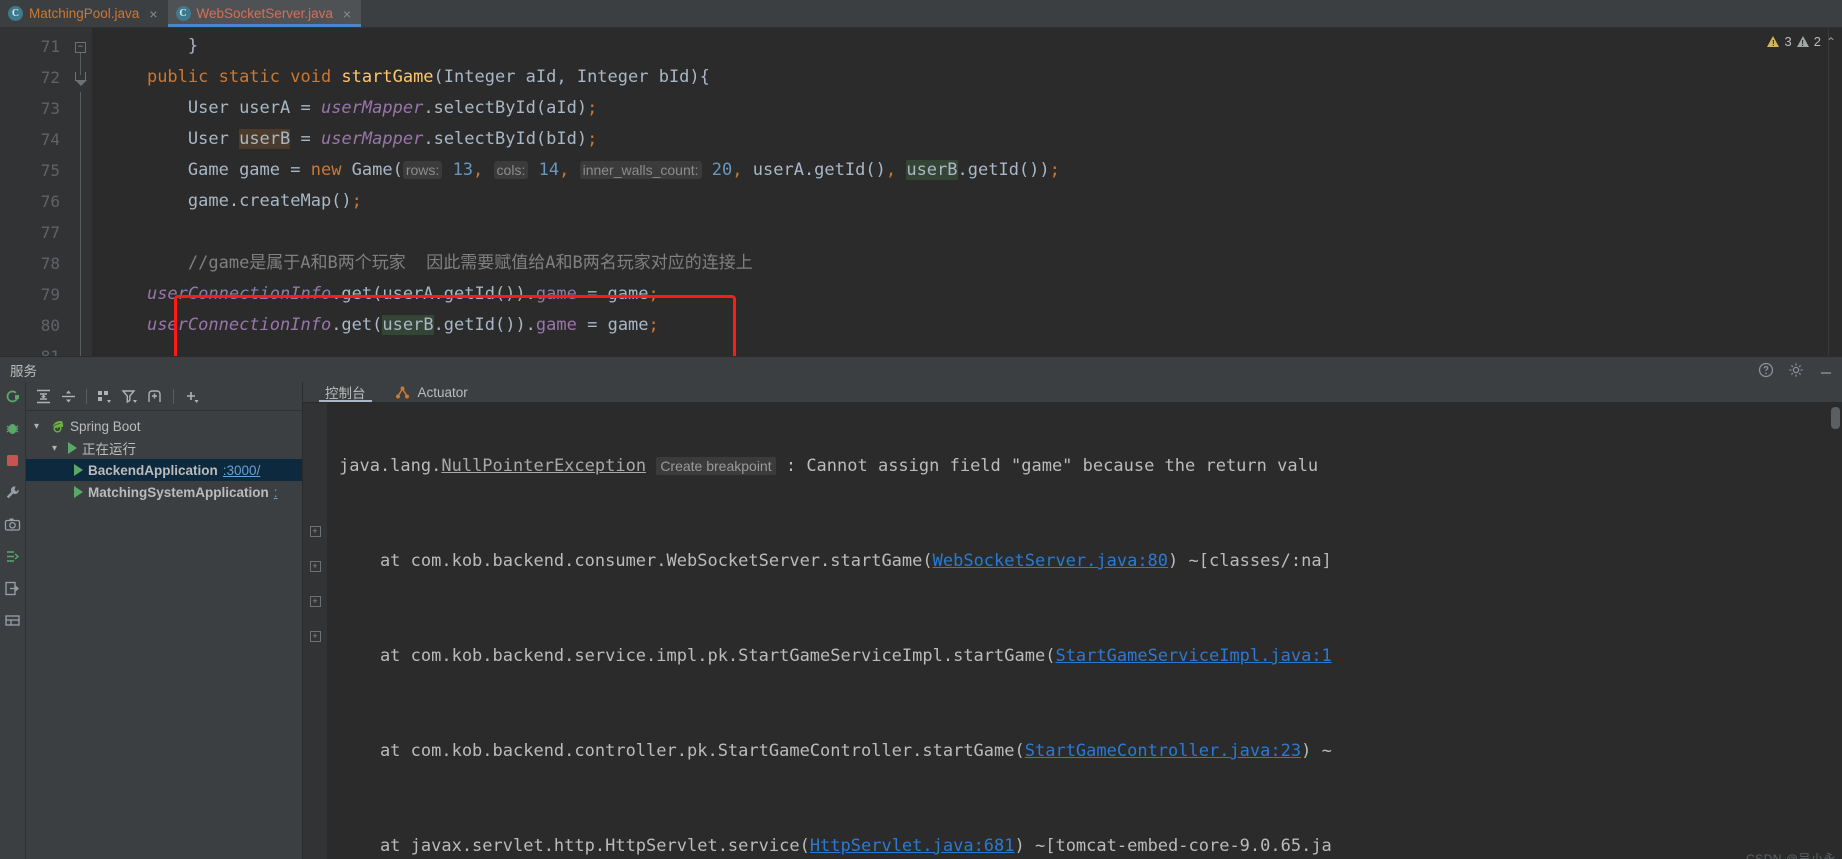  I want to click on editor-tab-websocketserver: C WebSocketServer.java ×, so click(264, 13).